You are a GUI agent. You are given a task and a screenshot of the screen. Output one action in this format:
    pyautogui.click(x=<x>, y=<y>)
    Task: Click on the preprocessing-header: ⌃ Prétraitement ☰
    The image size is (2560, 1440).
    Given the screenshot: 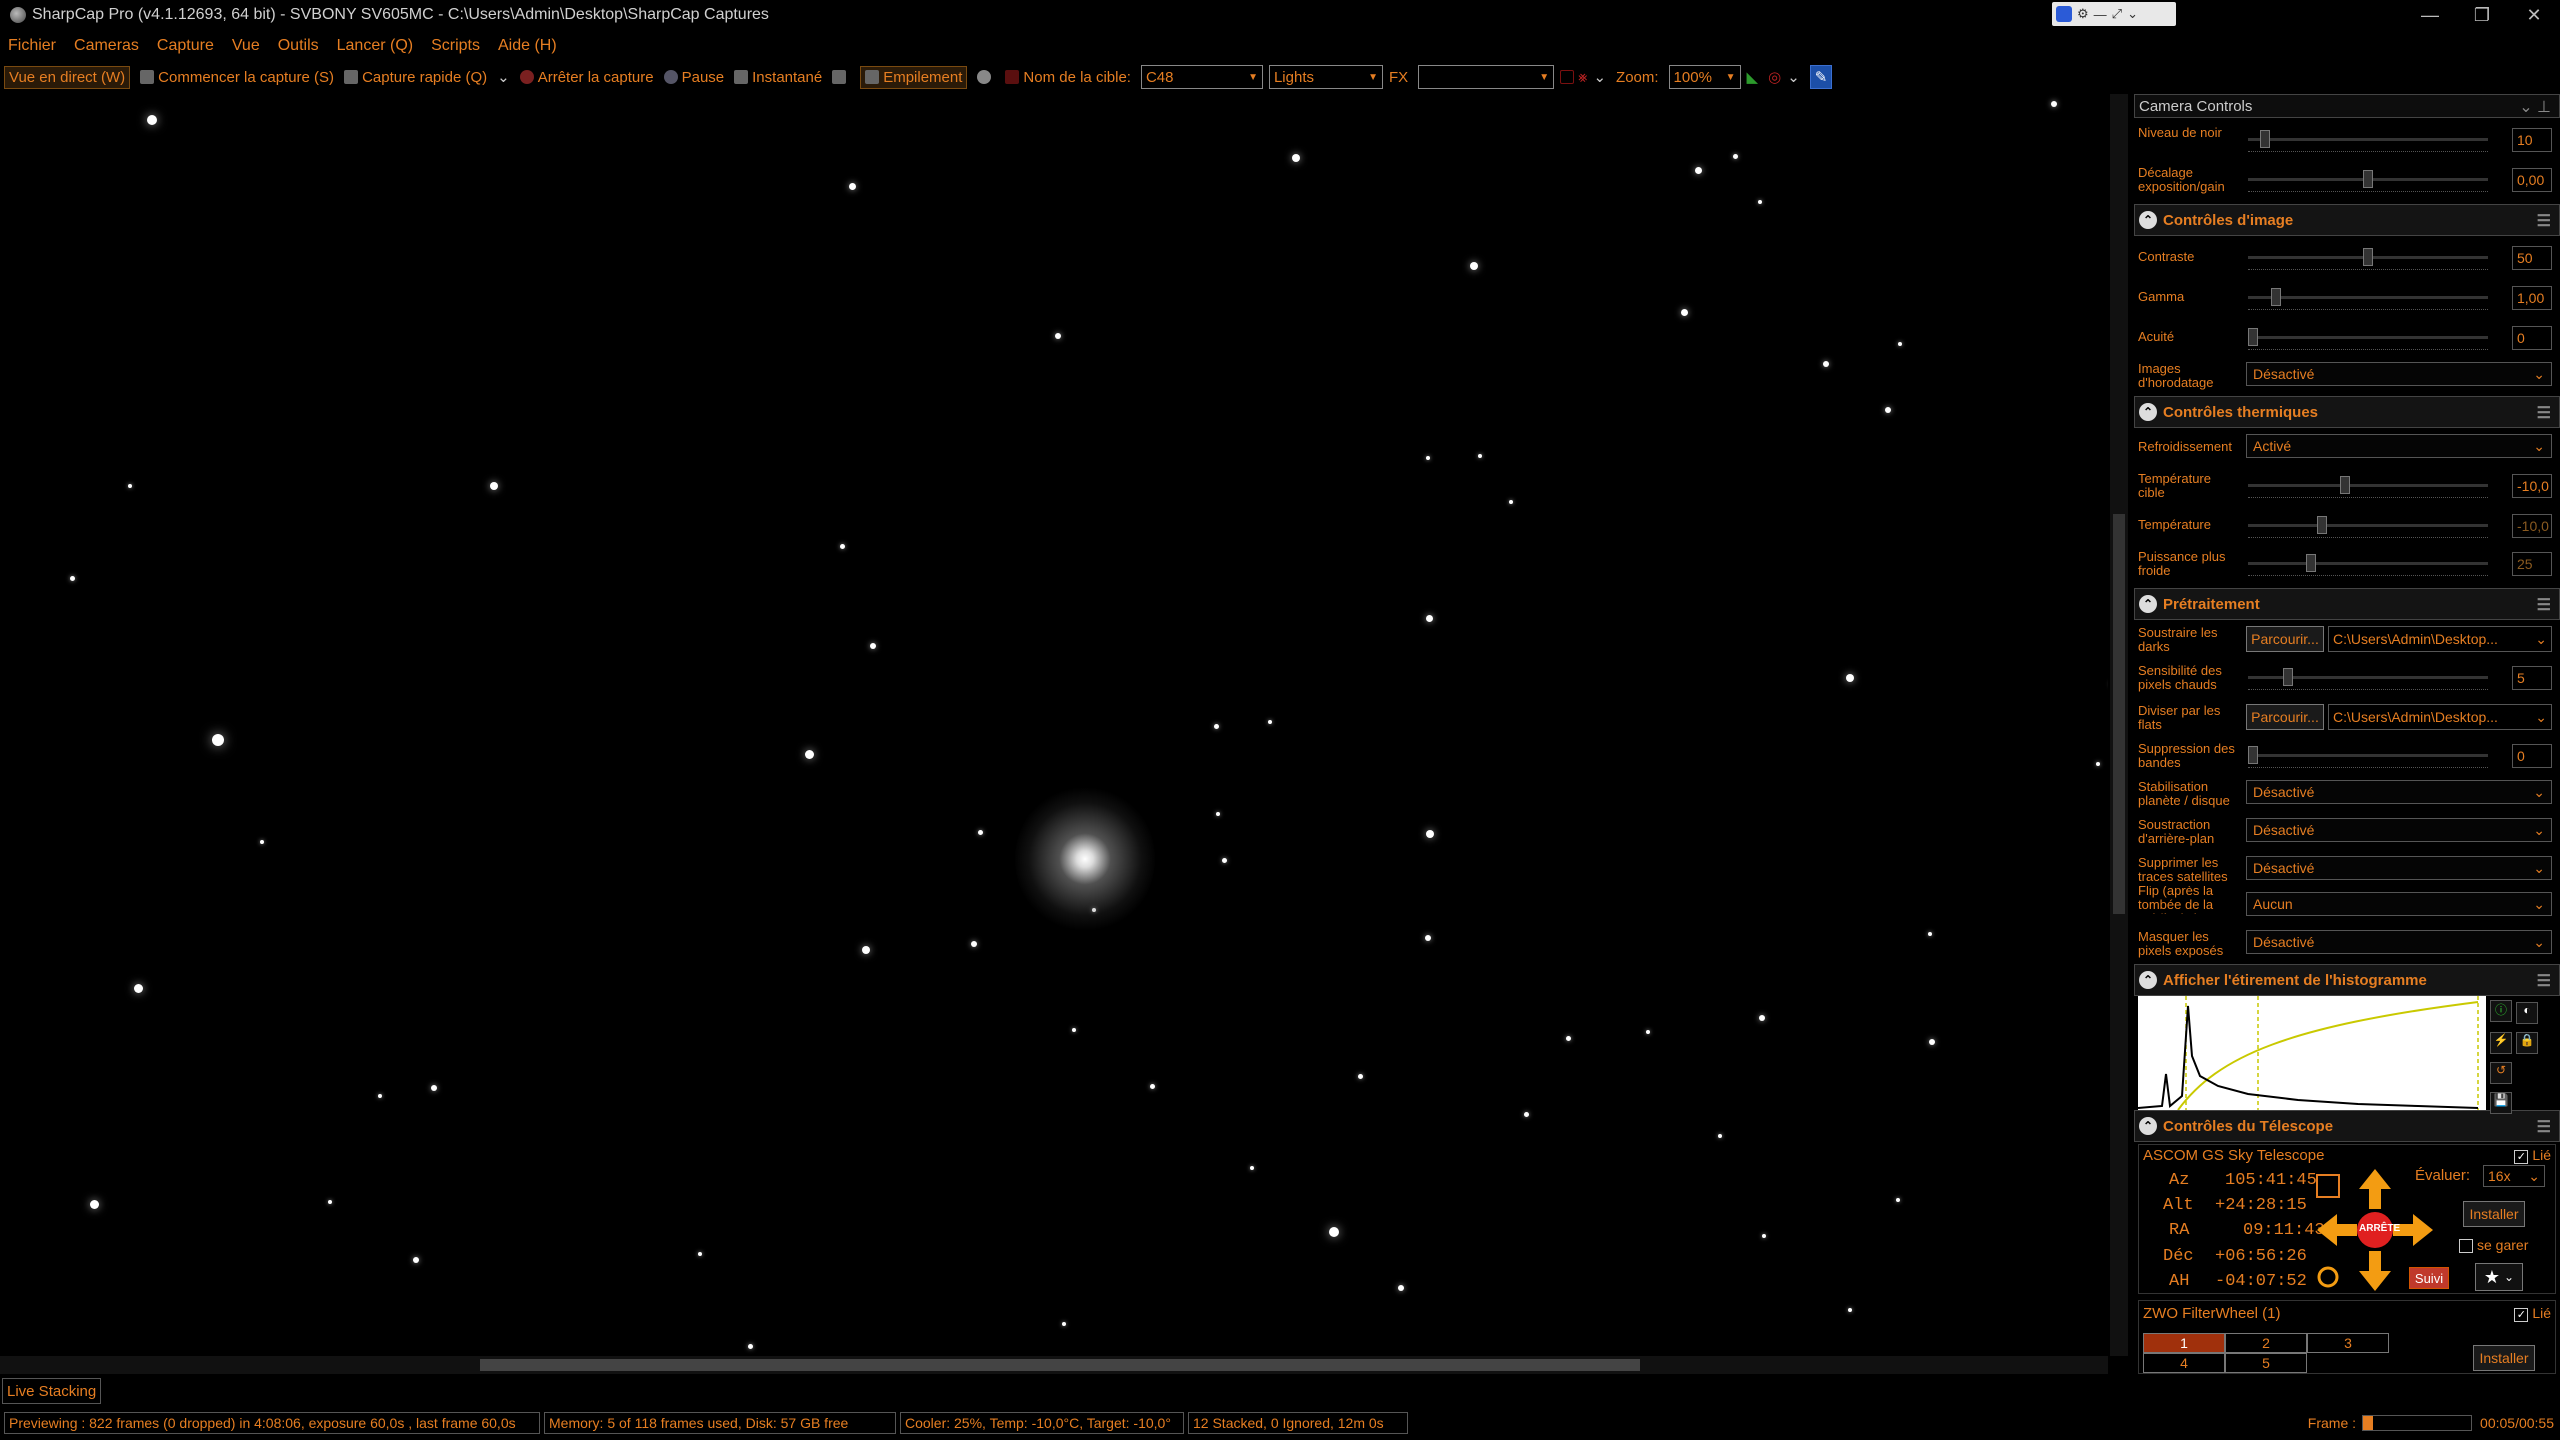 What is the action you would take?
    pyautogui.click(x=2347, y=604)
    